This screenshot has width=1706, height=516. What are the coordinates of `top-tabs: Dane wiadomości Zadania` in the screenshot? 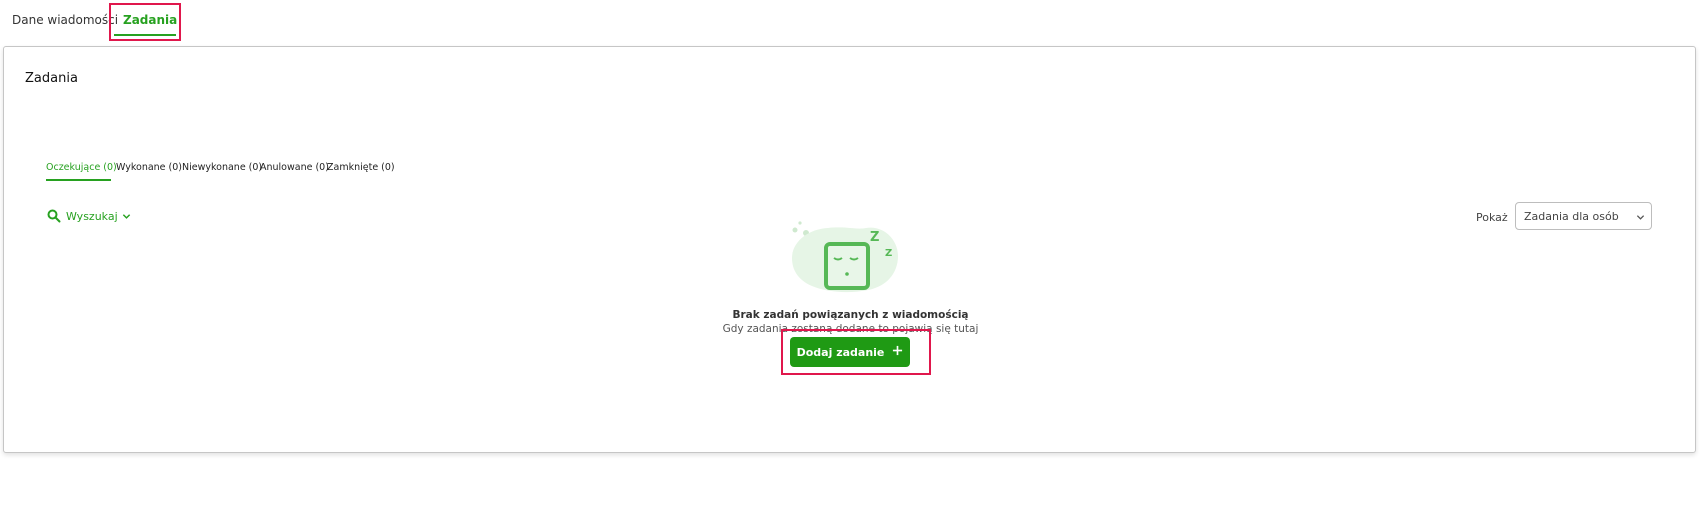 It's located at (200, 23).